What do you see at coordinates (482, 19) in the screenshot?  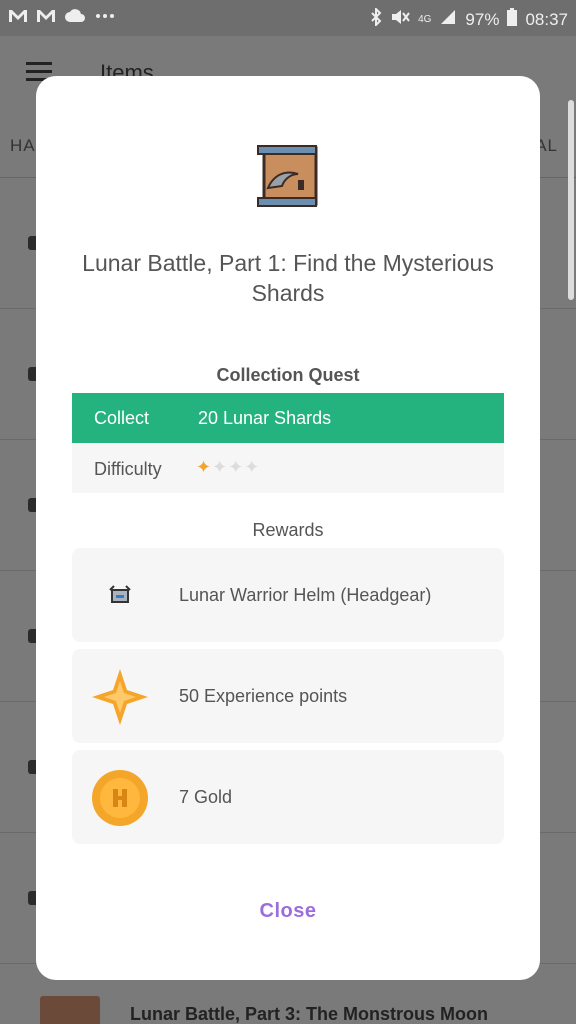 I see `battery-percent: 97%` at bounding box center [482, 19].